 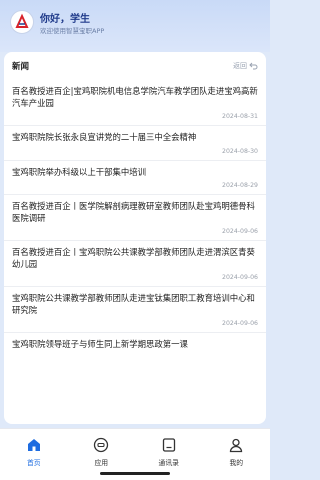 I want to click on news-item-title: 宝鸡职院举办科级以上干部集中培训, so click(x=79, y=171).